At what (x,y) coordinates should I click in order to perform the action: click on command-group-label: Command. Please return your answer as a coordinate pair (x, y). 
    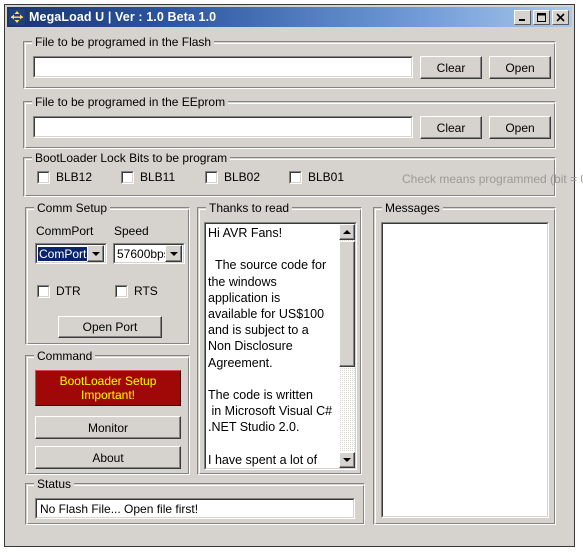
    Looking at the image, I should click on (65, 356).